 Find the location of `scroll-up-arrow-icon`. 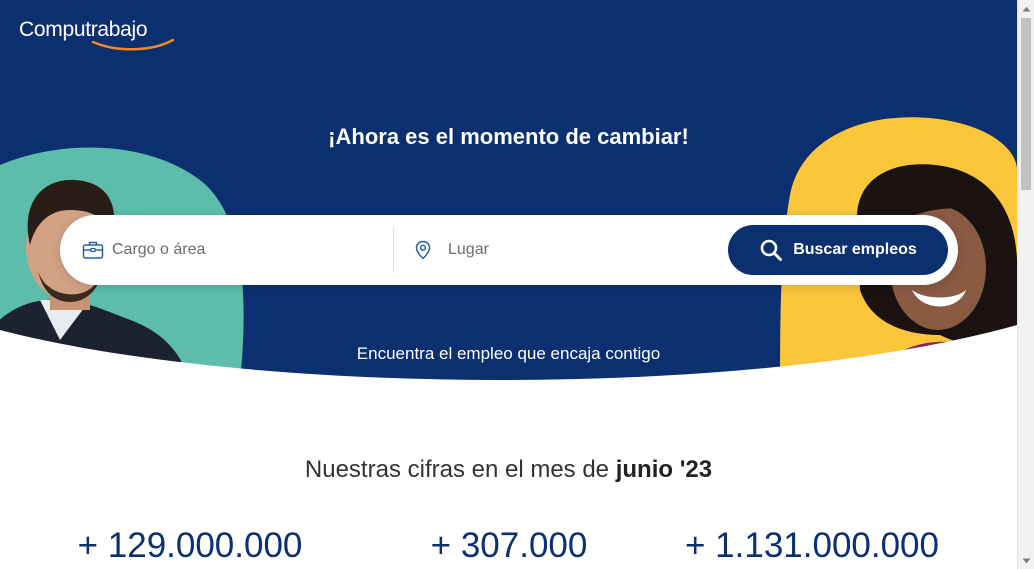

scroll-up-arrow-icon is located at coordinates (1026, 8).